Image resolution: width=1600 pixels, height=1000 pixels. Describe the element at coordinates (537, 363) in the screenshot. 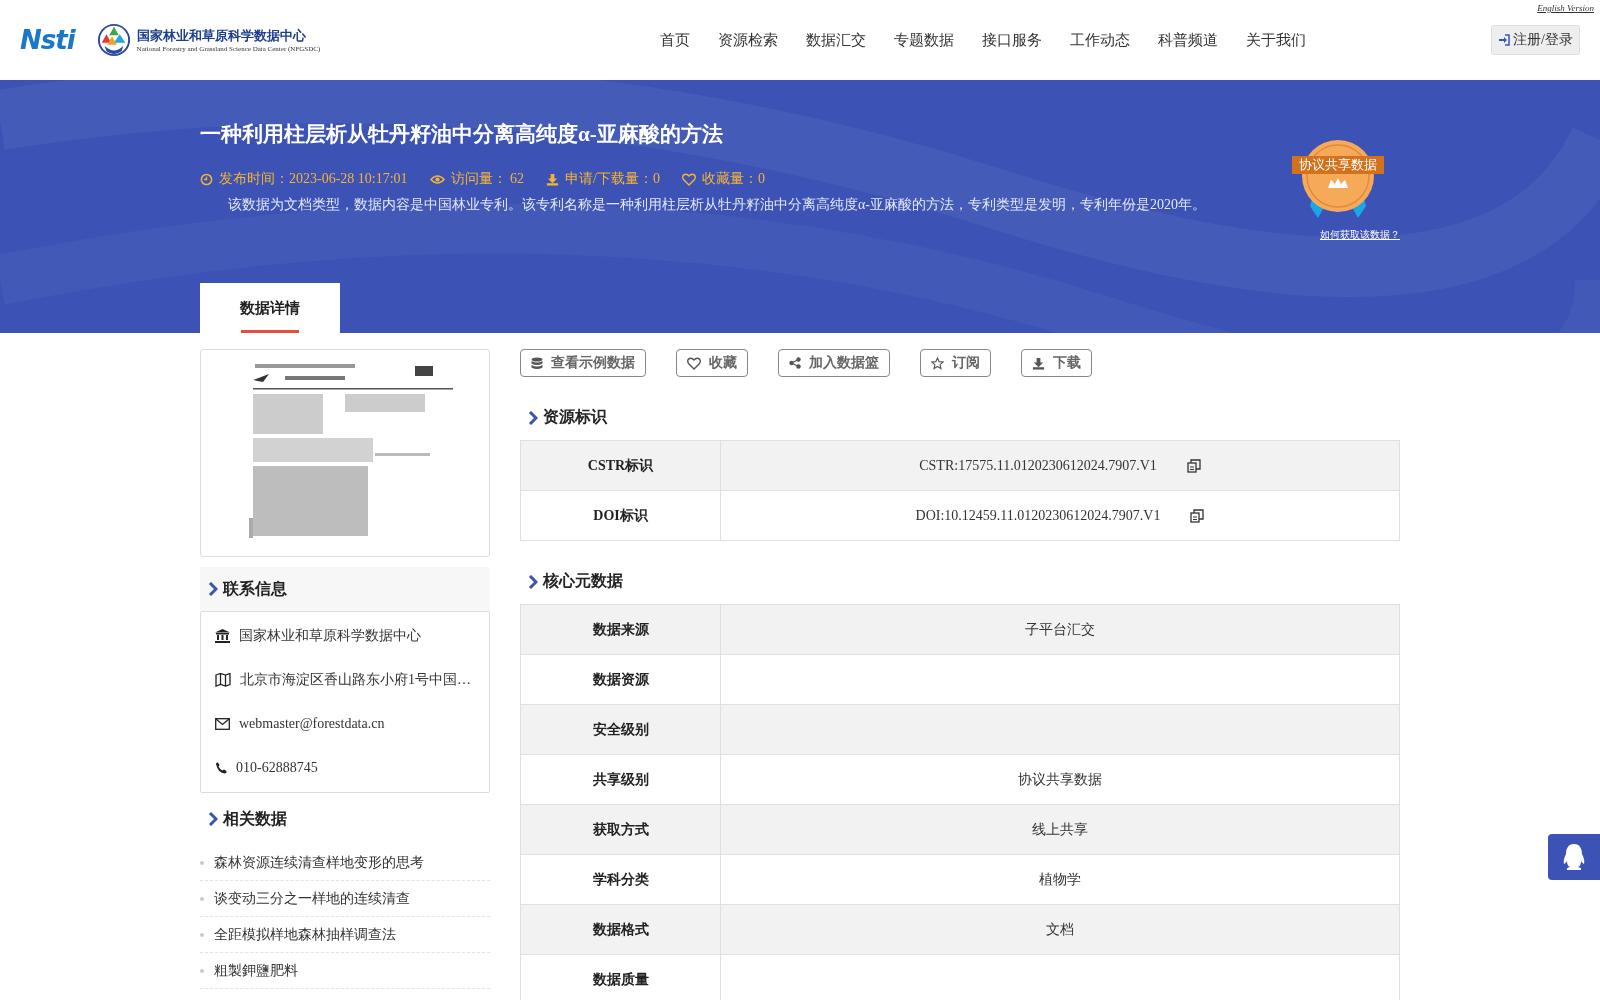

I see `database-icon` at that location.